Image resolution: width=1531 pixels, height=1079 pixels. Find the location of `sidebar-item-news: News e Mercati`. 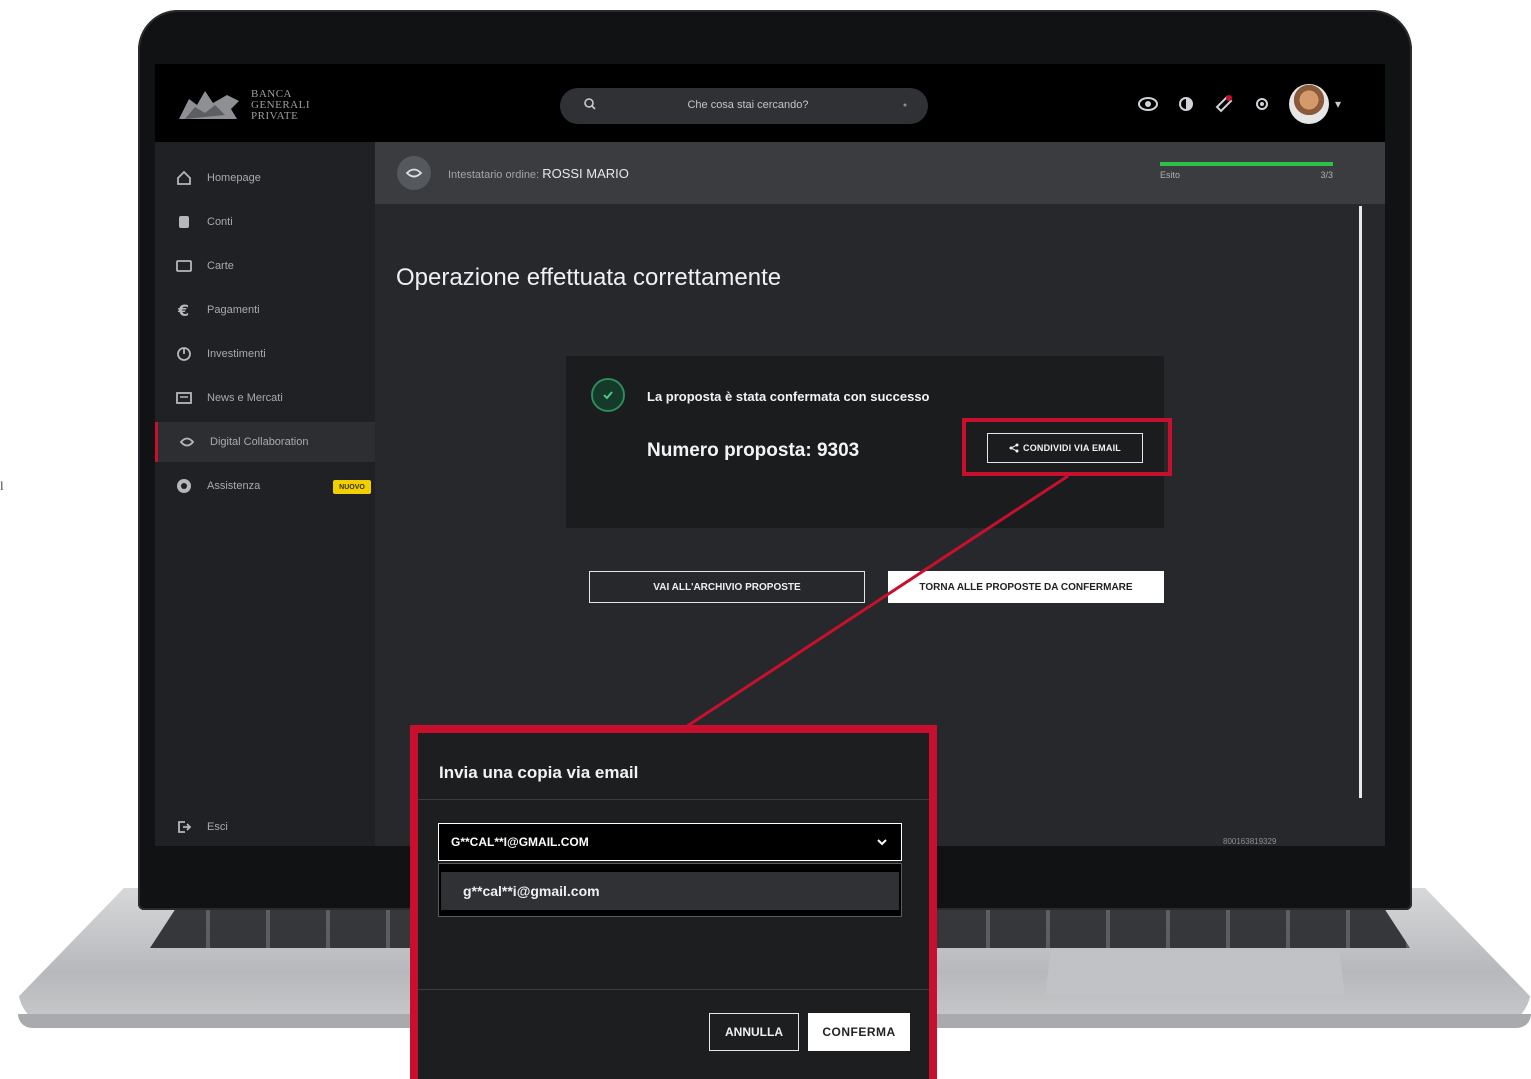

sidebar-item-news: News e Mercati is located at coordinates (265, 398).